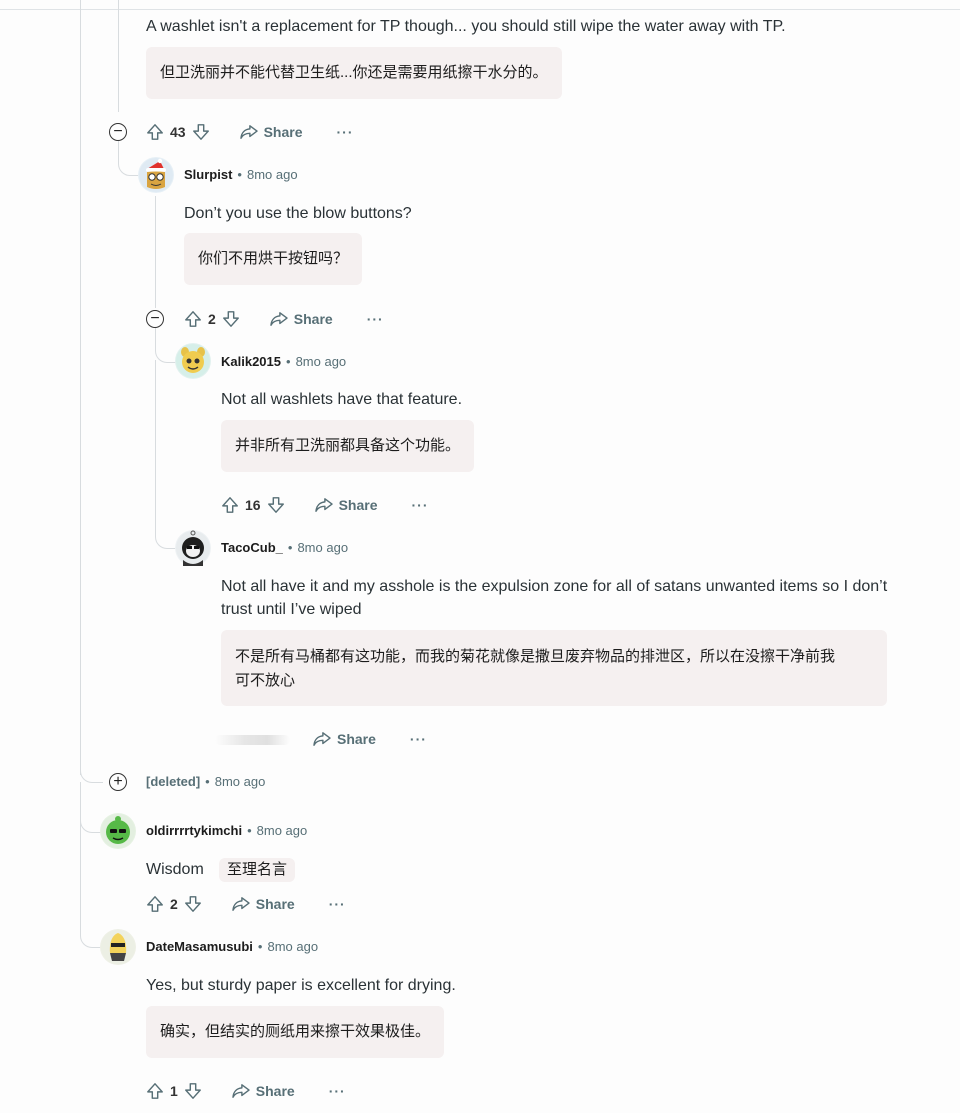  I want to click on translation-line-2: 可不放心, so click(265, 680).